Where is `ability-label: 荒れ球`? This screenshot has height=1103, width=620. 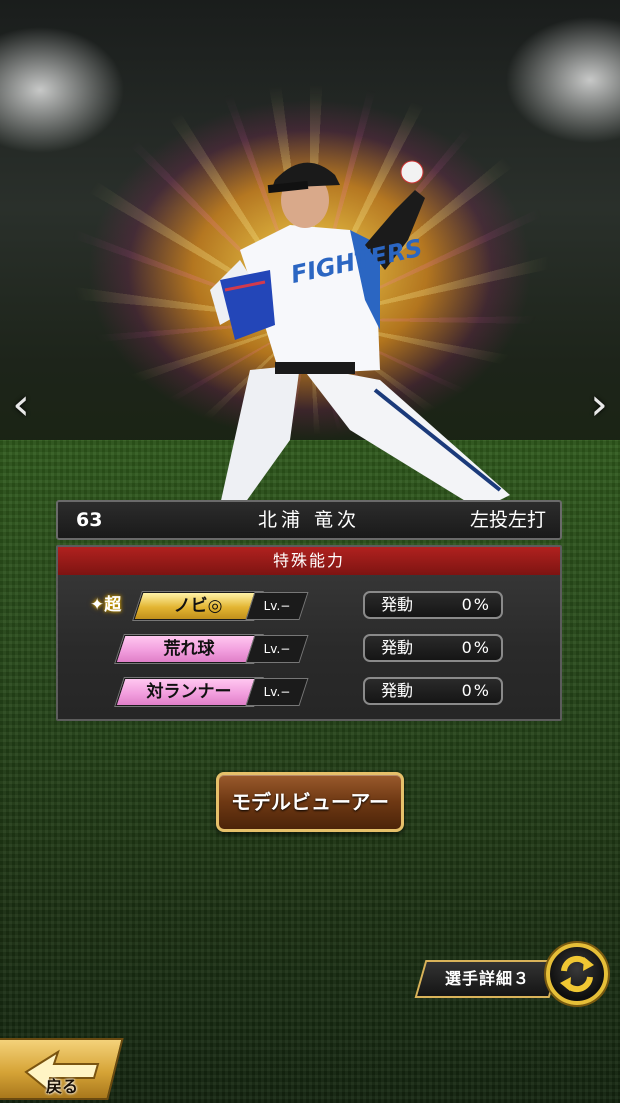 ability-label: 荒れ球 is located at coordinates (189, 649).